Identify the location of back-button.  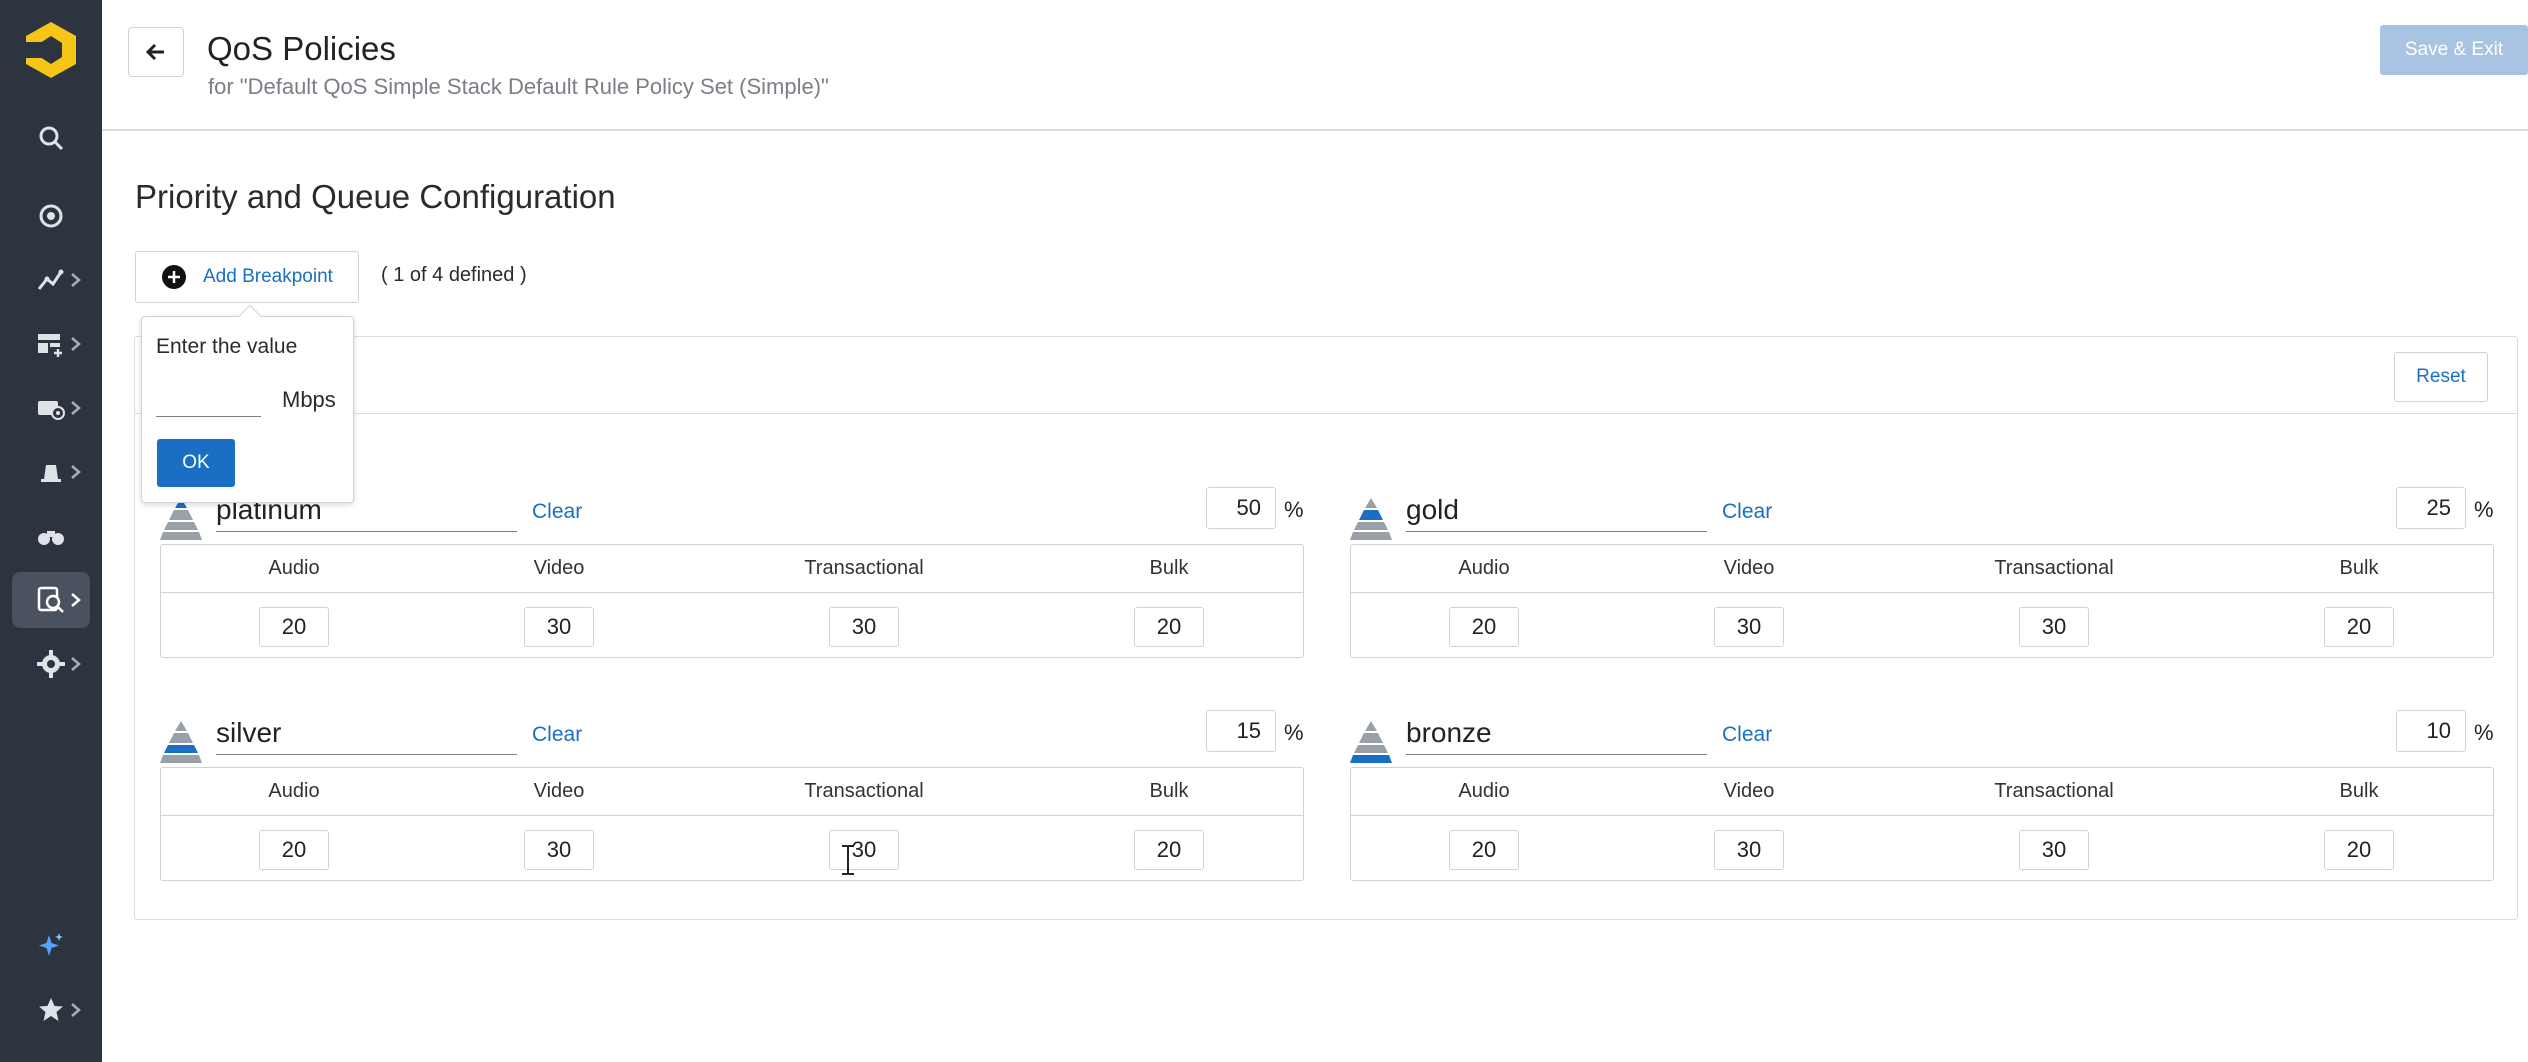
(156, 52).